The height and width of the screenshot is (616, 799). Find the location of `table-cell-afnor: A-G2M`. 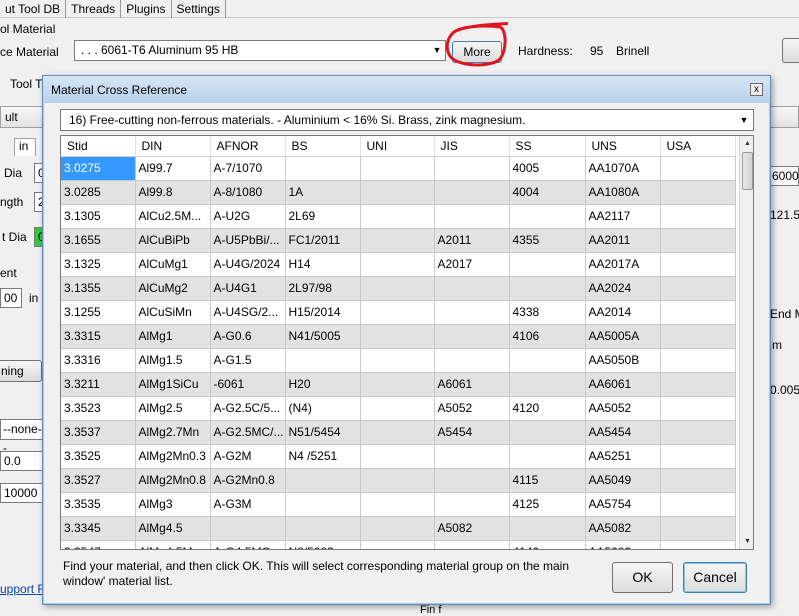

table-cell-afnor: A-G2M is located at coordinates (248, 456).